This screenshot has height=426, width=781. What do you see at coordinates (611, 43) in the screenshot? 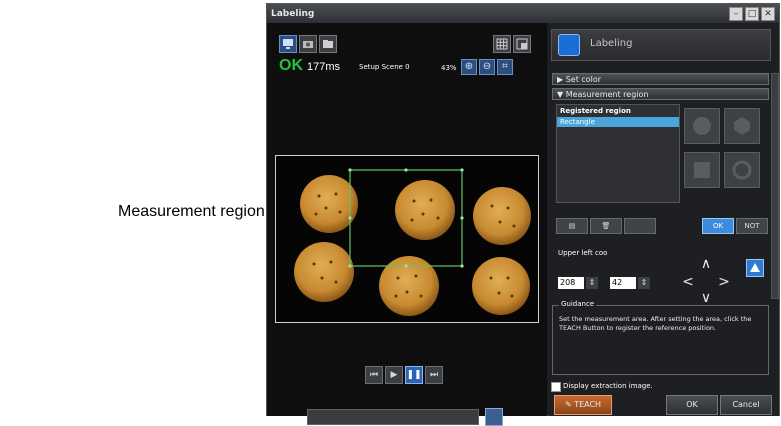
I see `panel-title: Labeling` at bounding box center [611, 43].